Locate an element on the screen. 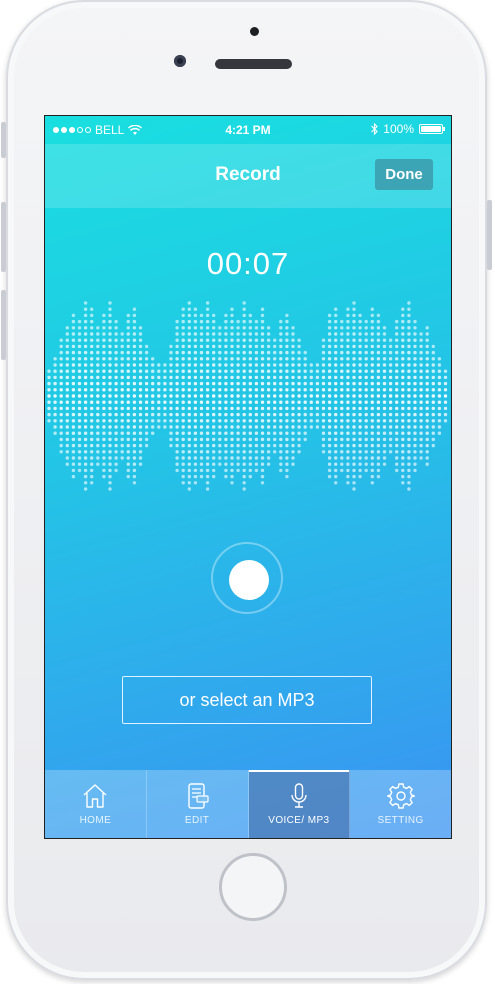  record-button is located at coordinates (247, 578).